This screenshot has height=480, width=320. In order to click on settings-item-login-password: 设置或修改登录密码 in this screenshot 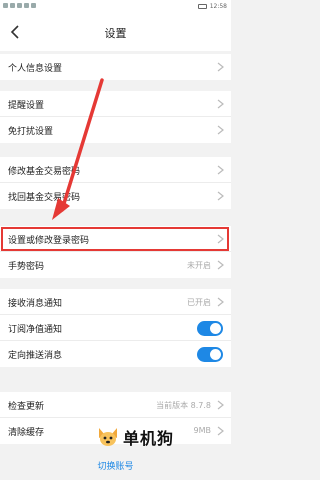, I will do `click(115, 239)`.